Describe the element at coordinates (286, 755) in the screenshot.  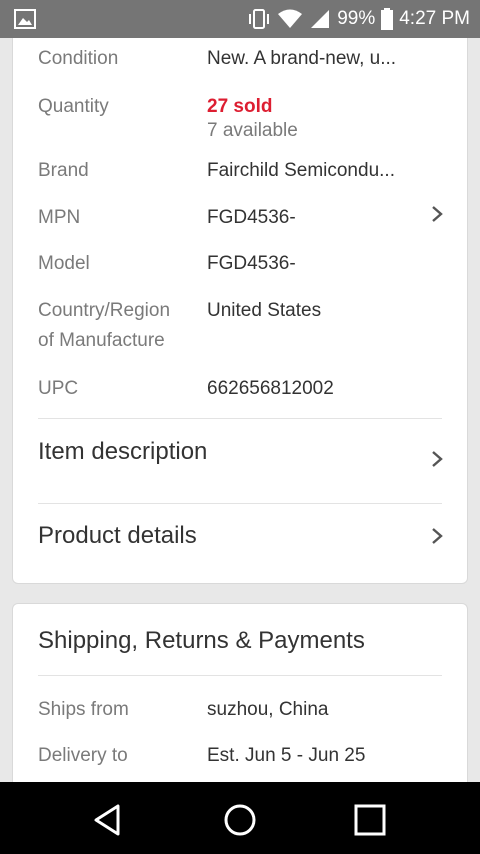
I see `delivery-value: Est. Jun 5 - Jun 25` at that location.